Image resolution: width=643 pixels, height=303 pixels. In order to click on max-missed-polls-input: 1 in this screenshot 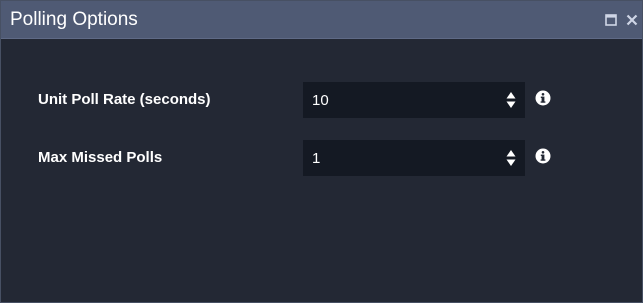, I will do `click(414, 158)`.